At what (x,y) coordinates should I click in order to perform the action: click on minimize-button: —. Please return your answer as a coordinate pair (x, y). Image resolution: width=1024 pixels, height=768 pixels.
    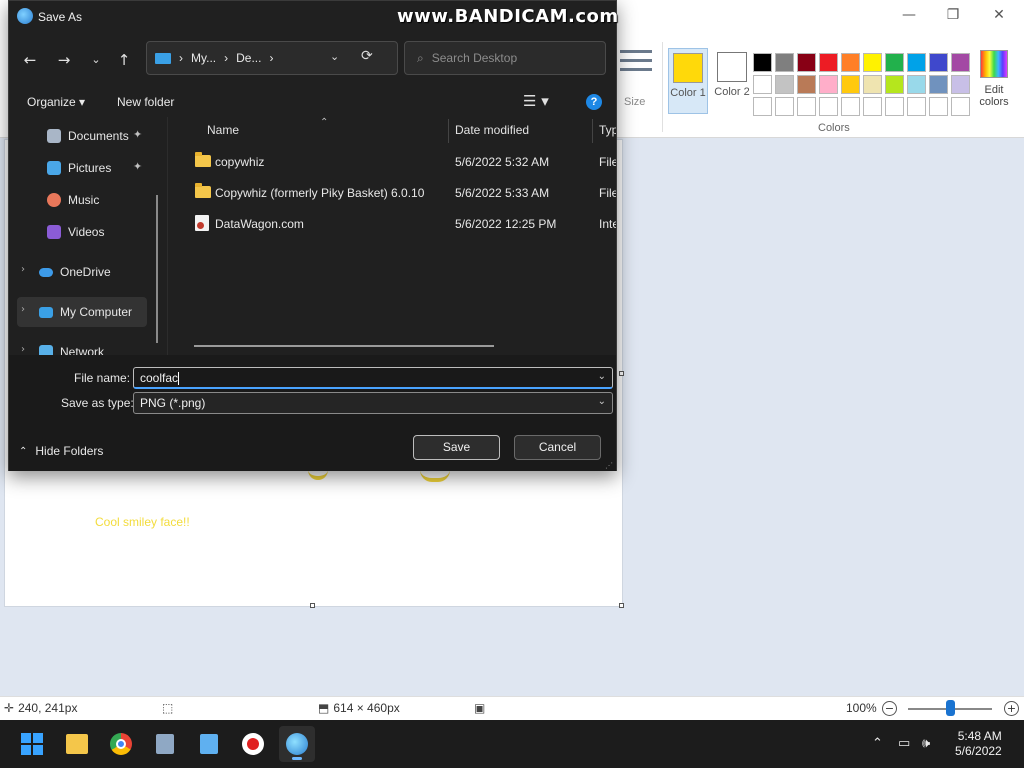
    Looking at the image, I should click on (909, 15).